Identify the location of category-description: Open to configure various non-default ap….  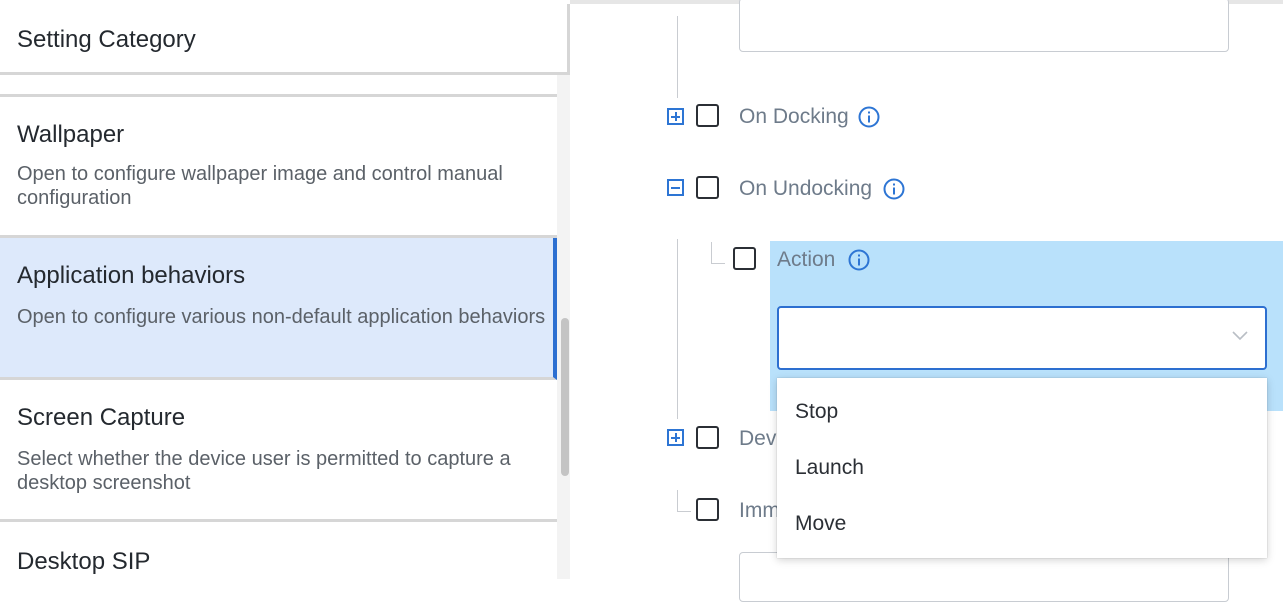
(281, 317).